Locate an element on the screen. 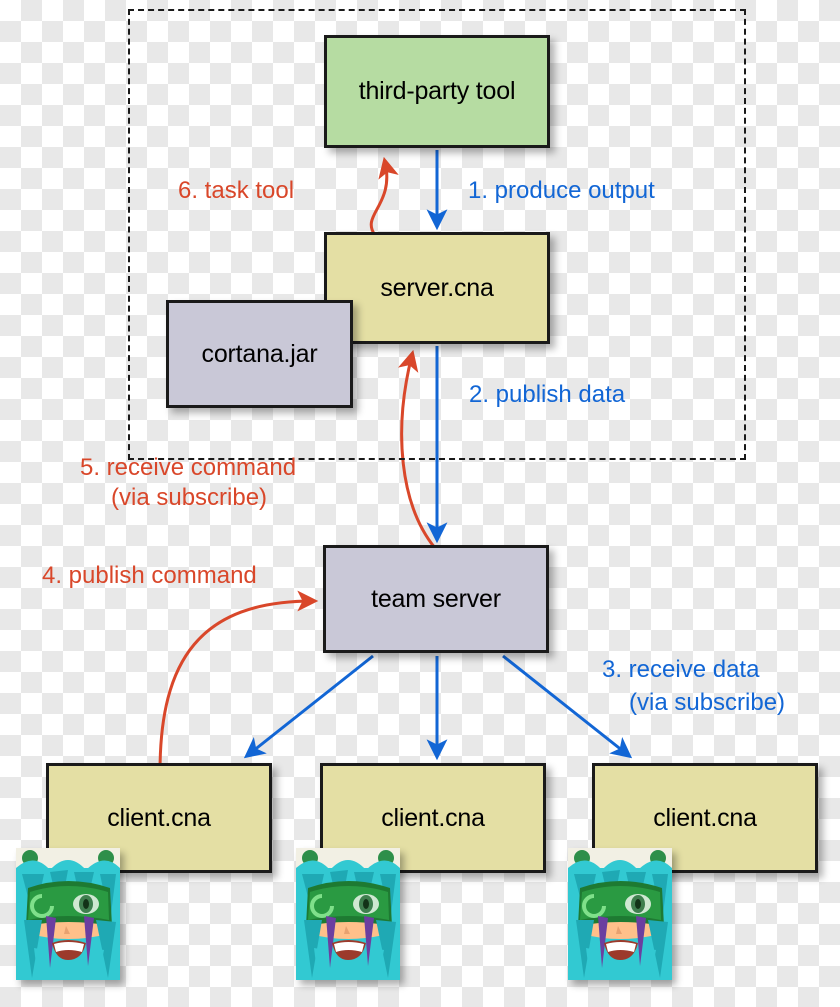 The height and width of the screenshot is (1007, 840). flow-label-step-4: 4. publish command is located at coordinates (149, 575).